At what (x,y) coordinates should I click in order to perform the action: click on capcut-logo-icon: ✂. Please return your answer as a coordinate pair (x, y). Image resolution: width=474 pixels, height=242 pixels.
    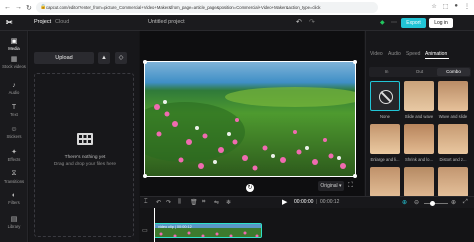
    Looking at the image, I should click on (11, 23).